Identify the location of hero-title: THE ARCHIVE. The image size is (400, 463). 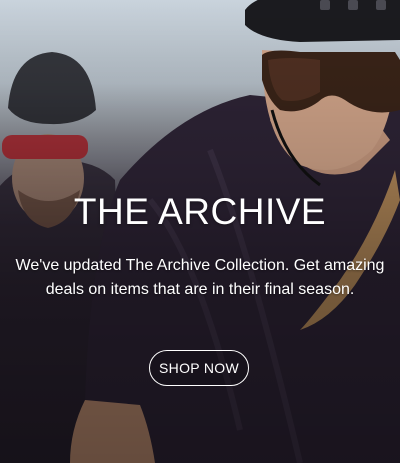
(200, 211).